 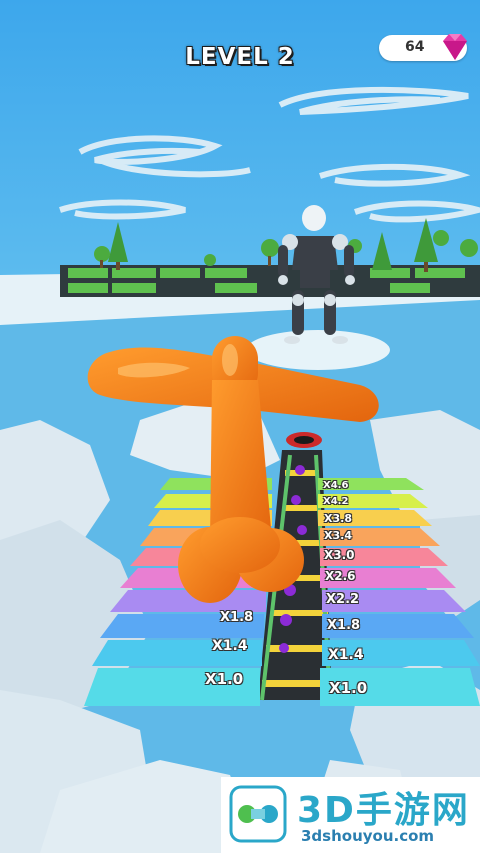 What do you see at coordinates (339, 555) in the screenshot?
I see `multiplier-label-right-x3-0: X3.0` at bounding box center [339, 555].